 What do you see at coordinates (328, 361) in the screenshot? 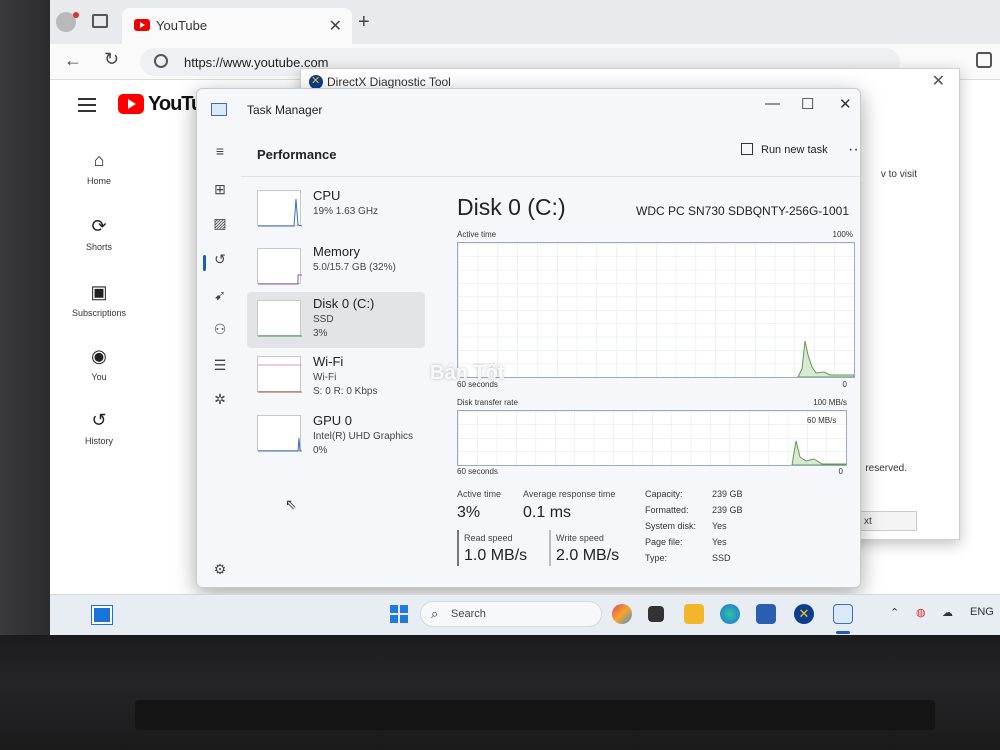
I see `resource-name: Wi-Fi` at bounding box center [328, 361].